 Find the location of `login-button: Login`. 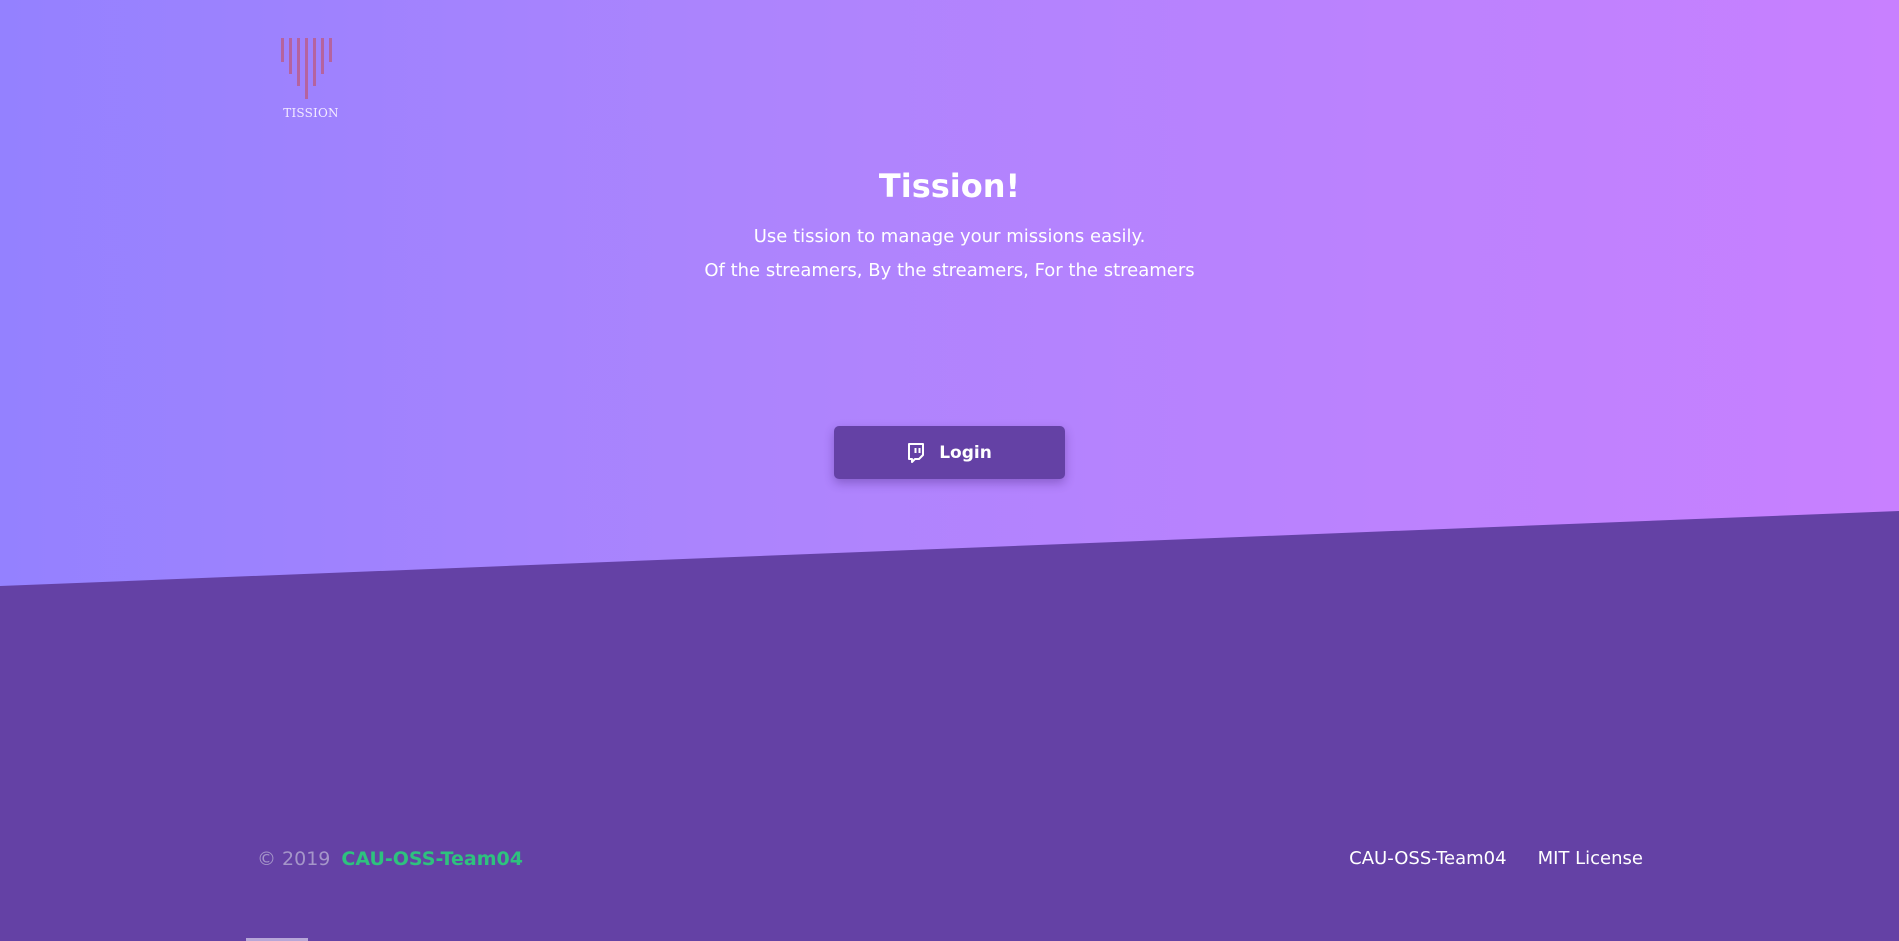

login-button: Login is located at coordinates (949, 452).